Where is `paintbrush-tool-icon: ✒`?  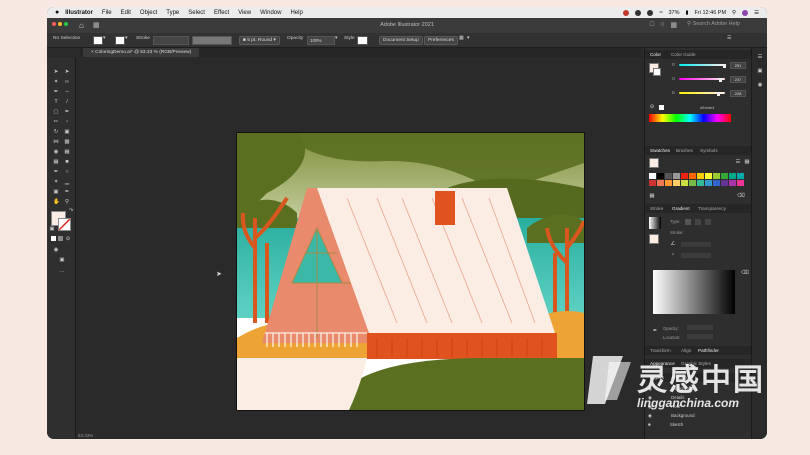
paintbrush-tool-icon: ✒ is located at coordinates (67, 112).